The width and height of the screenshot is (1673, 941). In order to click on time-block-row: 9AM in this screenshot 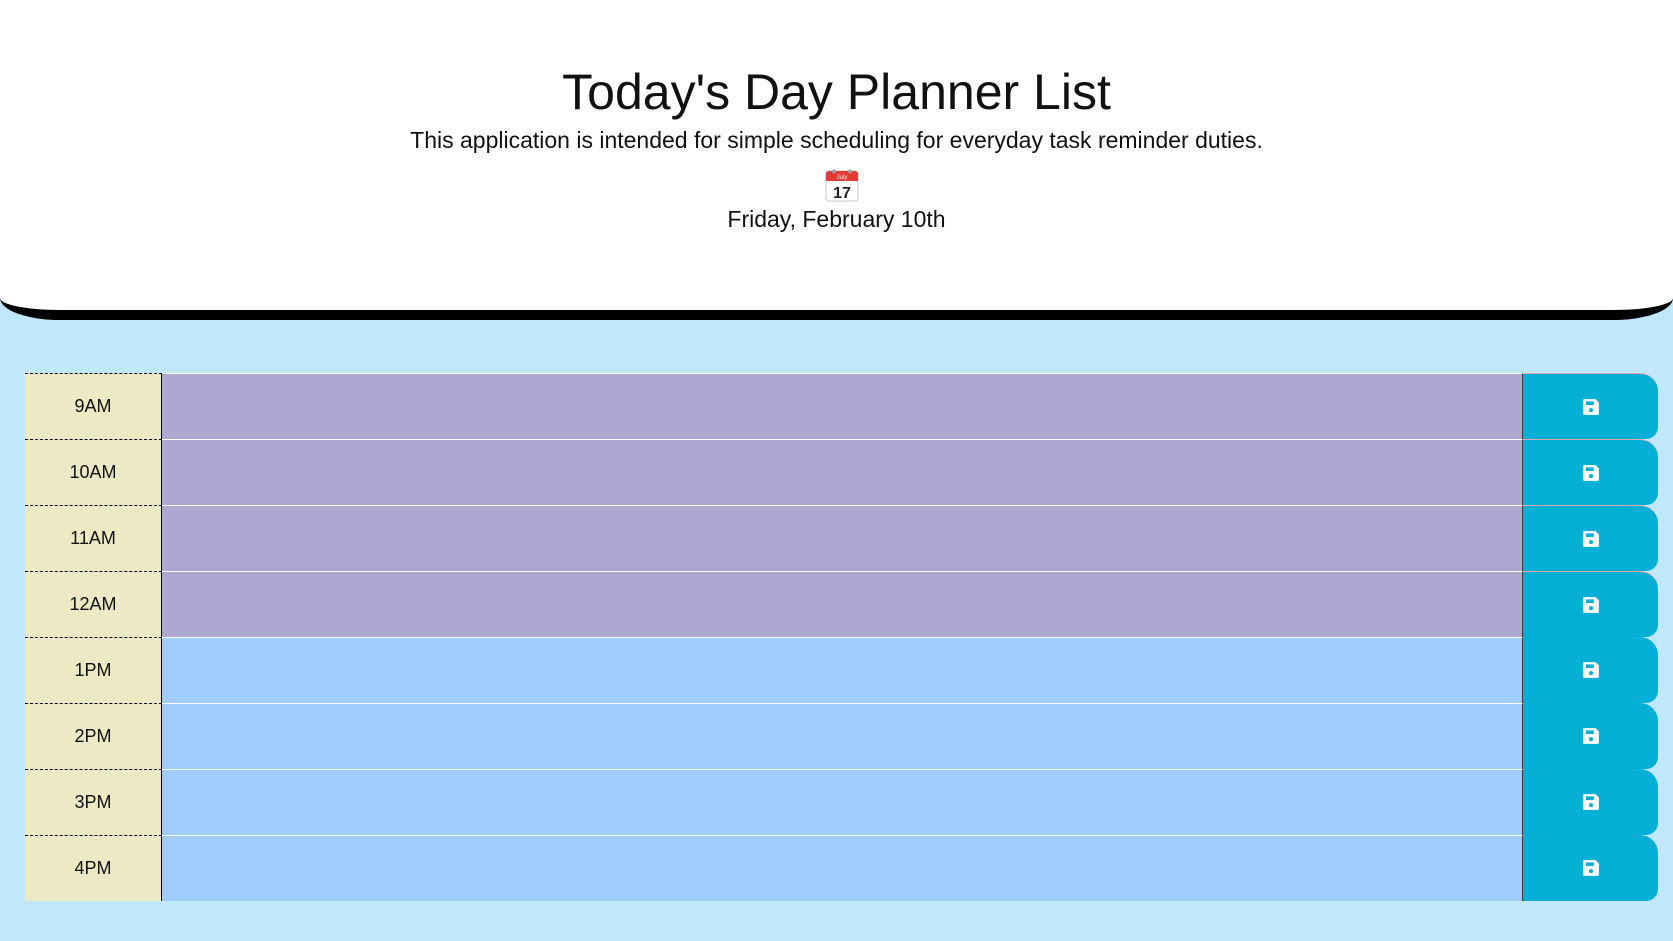, I will do `click(841, 406)`.